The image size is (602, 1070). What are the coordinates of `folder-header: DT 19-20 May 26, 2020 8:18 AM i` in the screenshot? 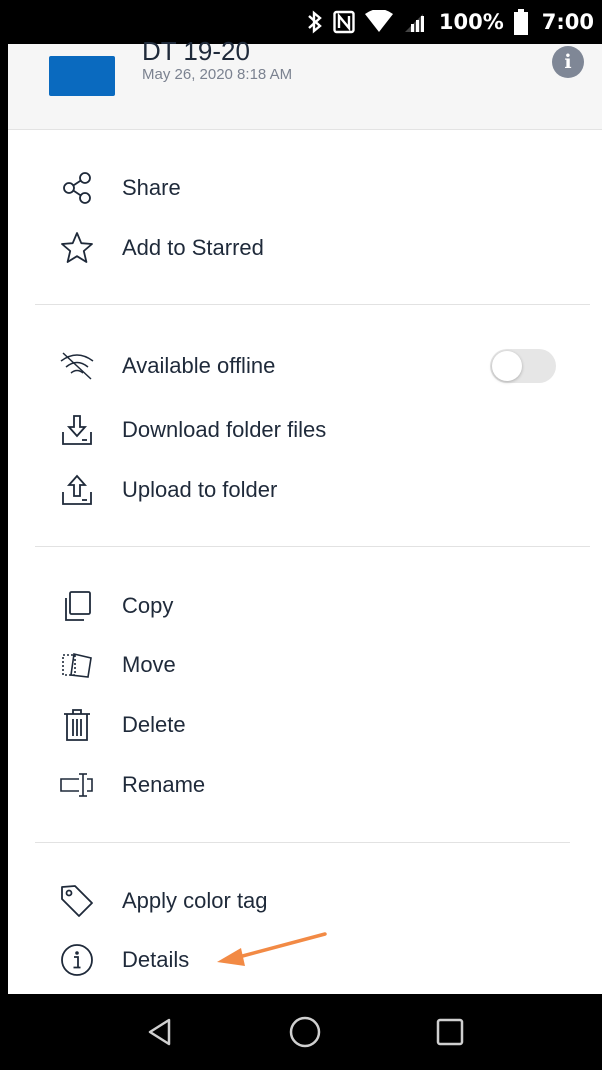 It's located at (305, 84).